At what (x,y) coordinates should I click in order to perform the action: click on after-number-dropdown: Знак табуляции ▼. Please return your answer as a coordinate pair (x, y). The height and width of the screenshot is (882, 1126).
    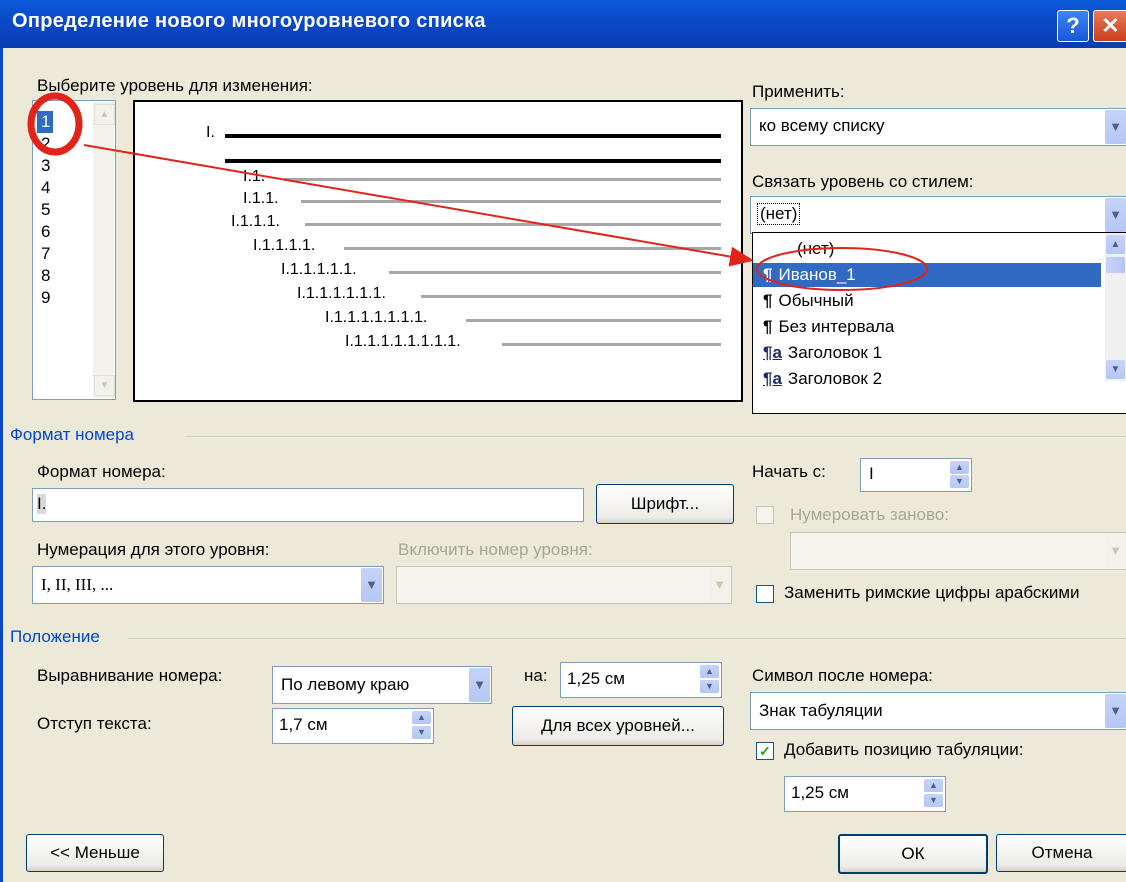
    Looking at the image, I should click on (938, 711).